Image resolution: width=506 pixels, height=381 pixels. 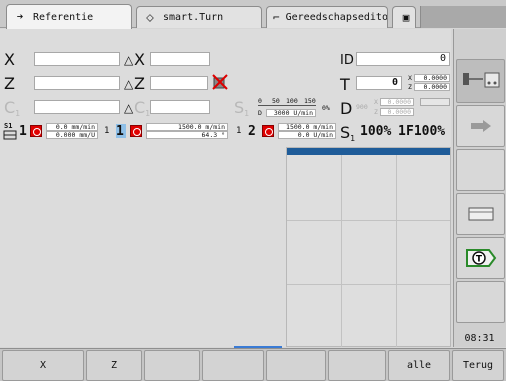 I want to click on dz-small-value: 0.0000, so click(x=397, y=112).